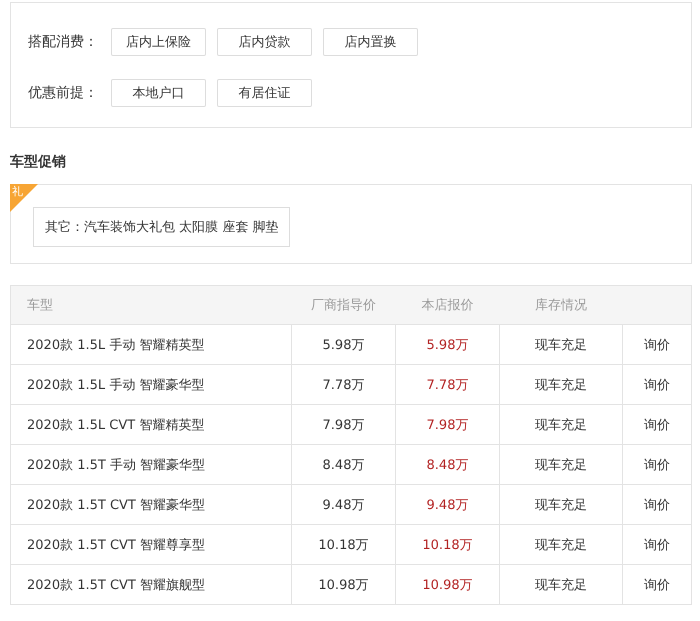  What do you see at coordinates (448, 305) in the screenshot?
I see `column-header: 本店报价` at bounding box center [448, 305].